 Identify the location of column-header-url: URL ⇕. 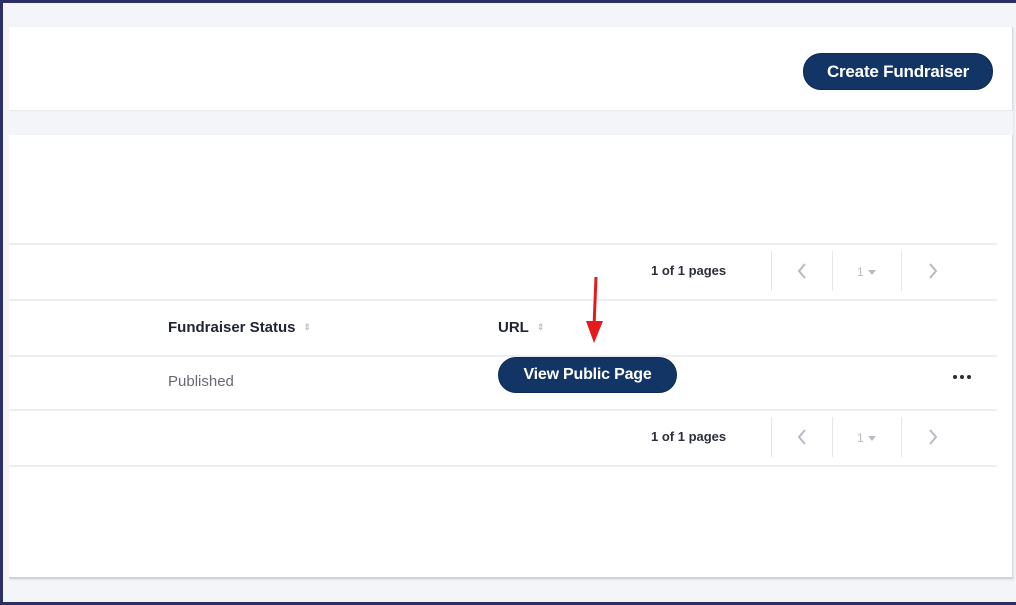
(521, 327).